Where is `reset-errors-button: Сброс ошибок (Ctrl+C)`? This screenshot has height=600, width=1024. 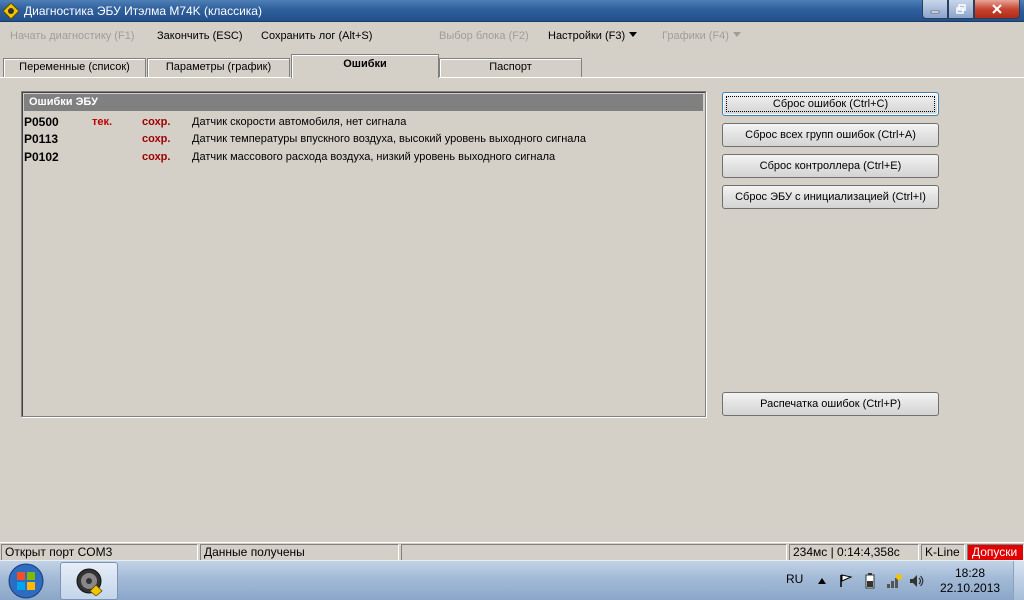 reset-errors-button: Сброс ошибок (Ctrl+C) is located at coordinates (830, 104).